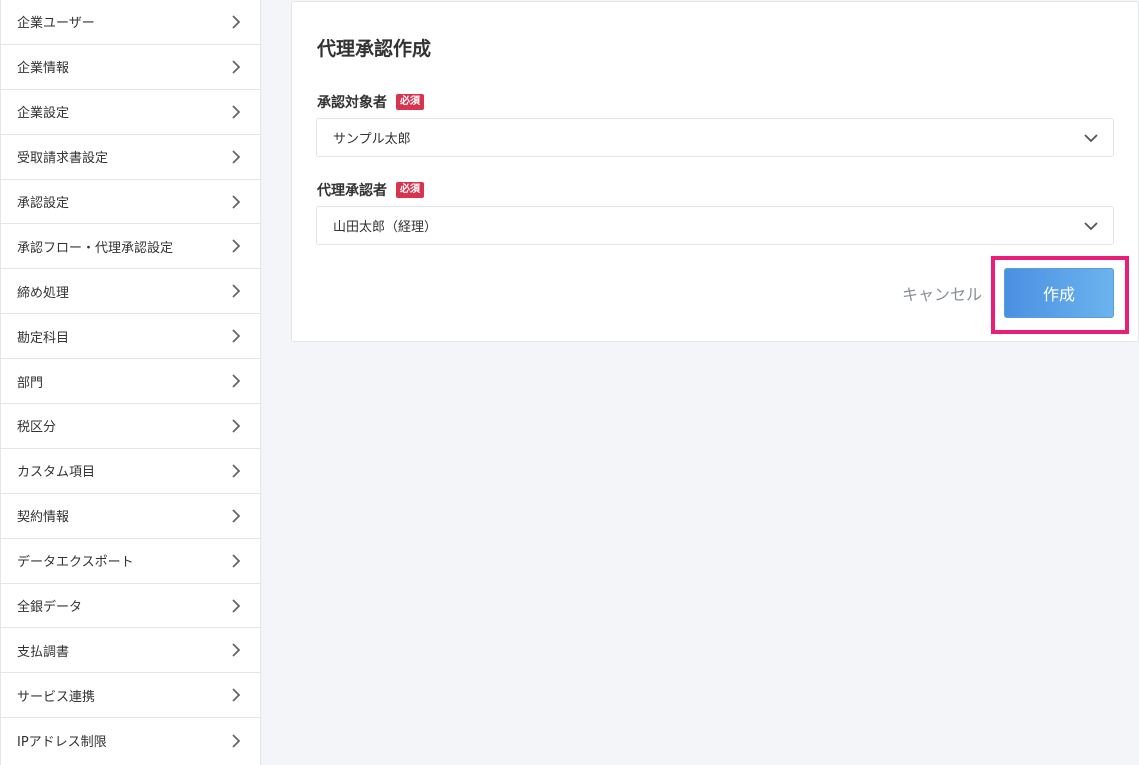  Describe the element at coordinates (130, 67) in the screenshot. I see `sidebar-item: 企業情報` at that location.